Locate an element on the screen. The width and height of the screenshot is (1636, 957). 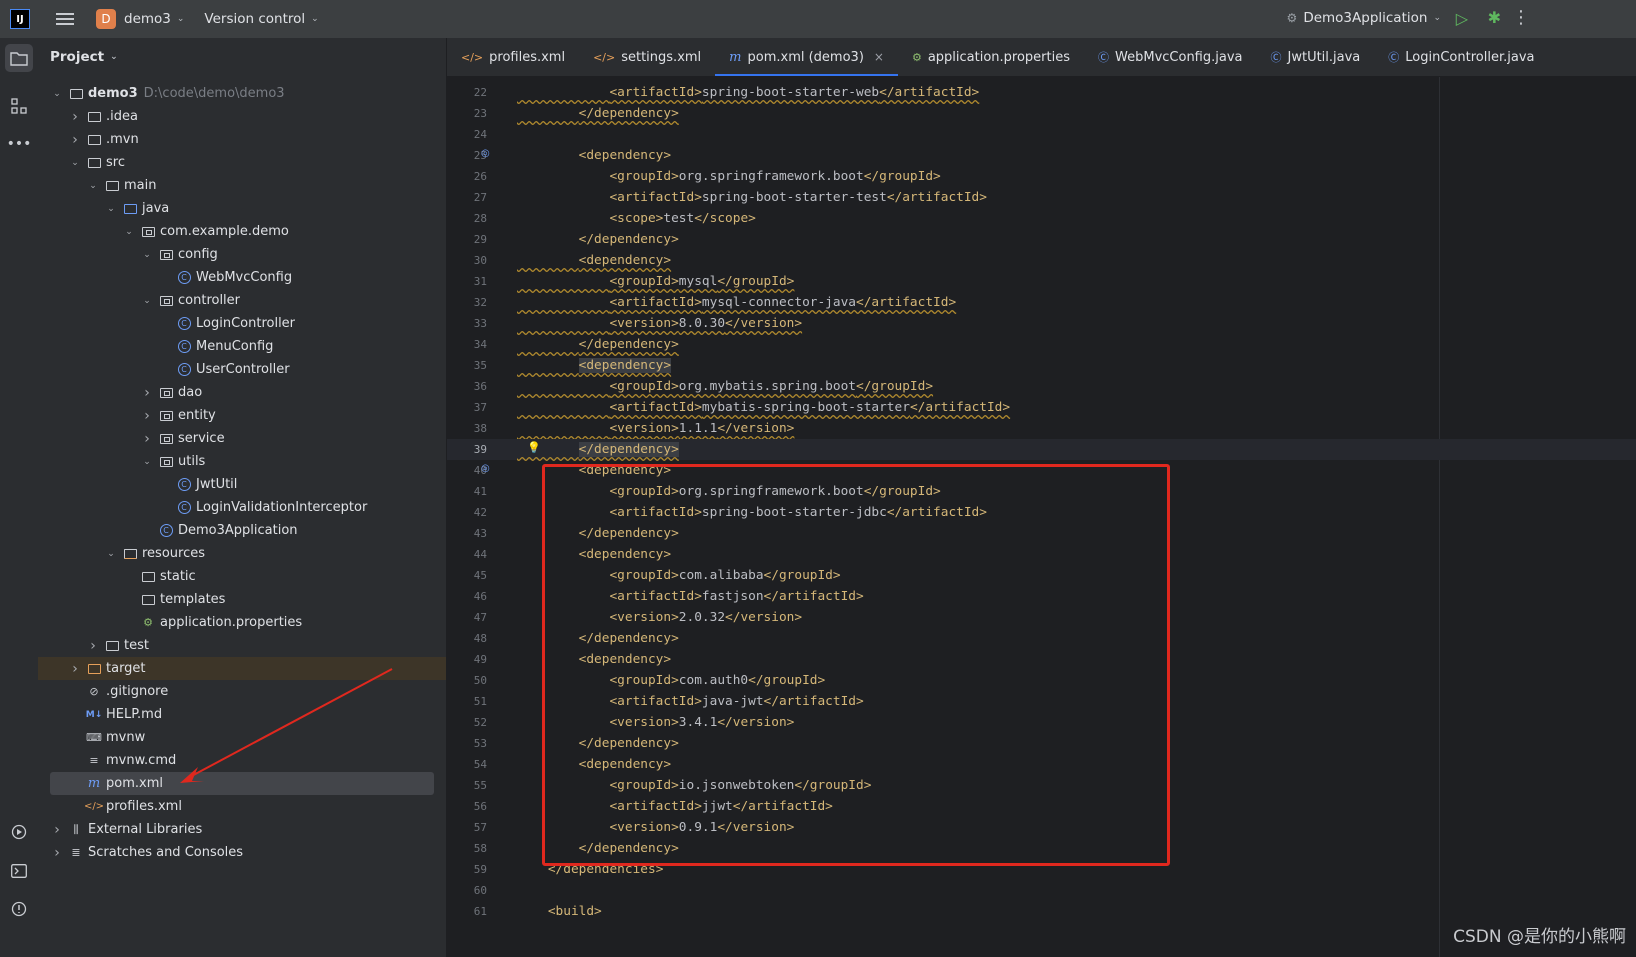
line-number: 47 is located at coordinates (480, 617).